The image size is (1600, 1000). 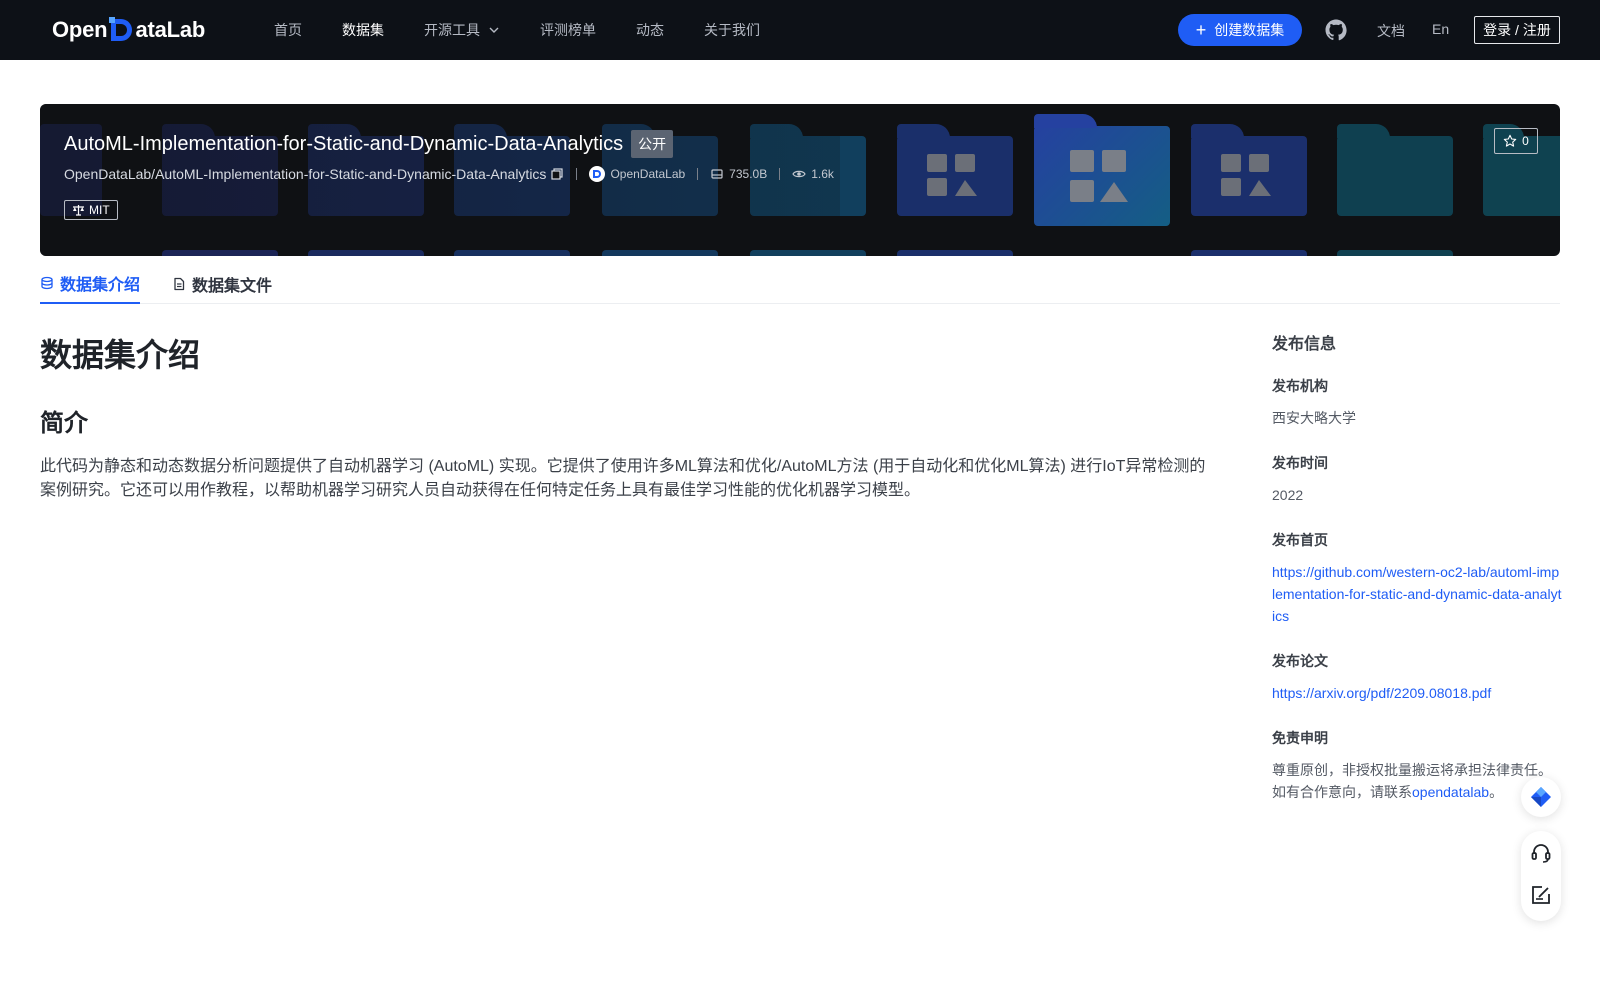 I want to click on docs-link: 文档, so click(x=1391, y=31).